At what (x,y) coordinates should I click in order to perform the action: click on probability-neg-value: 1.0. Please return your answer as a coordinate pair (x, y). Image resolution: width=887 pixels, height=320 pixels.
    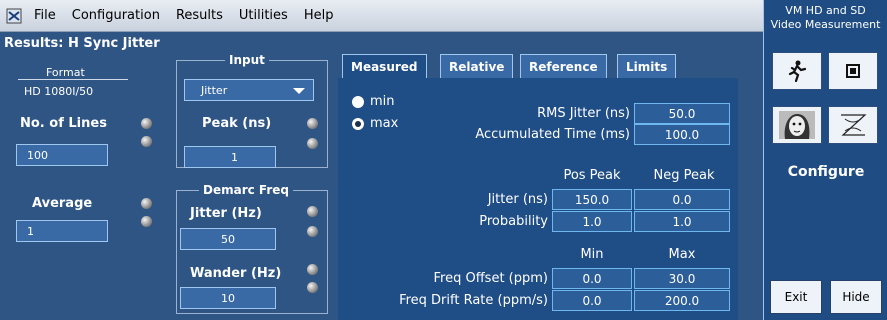
    Looking at the image, I should click on (682, 221).